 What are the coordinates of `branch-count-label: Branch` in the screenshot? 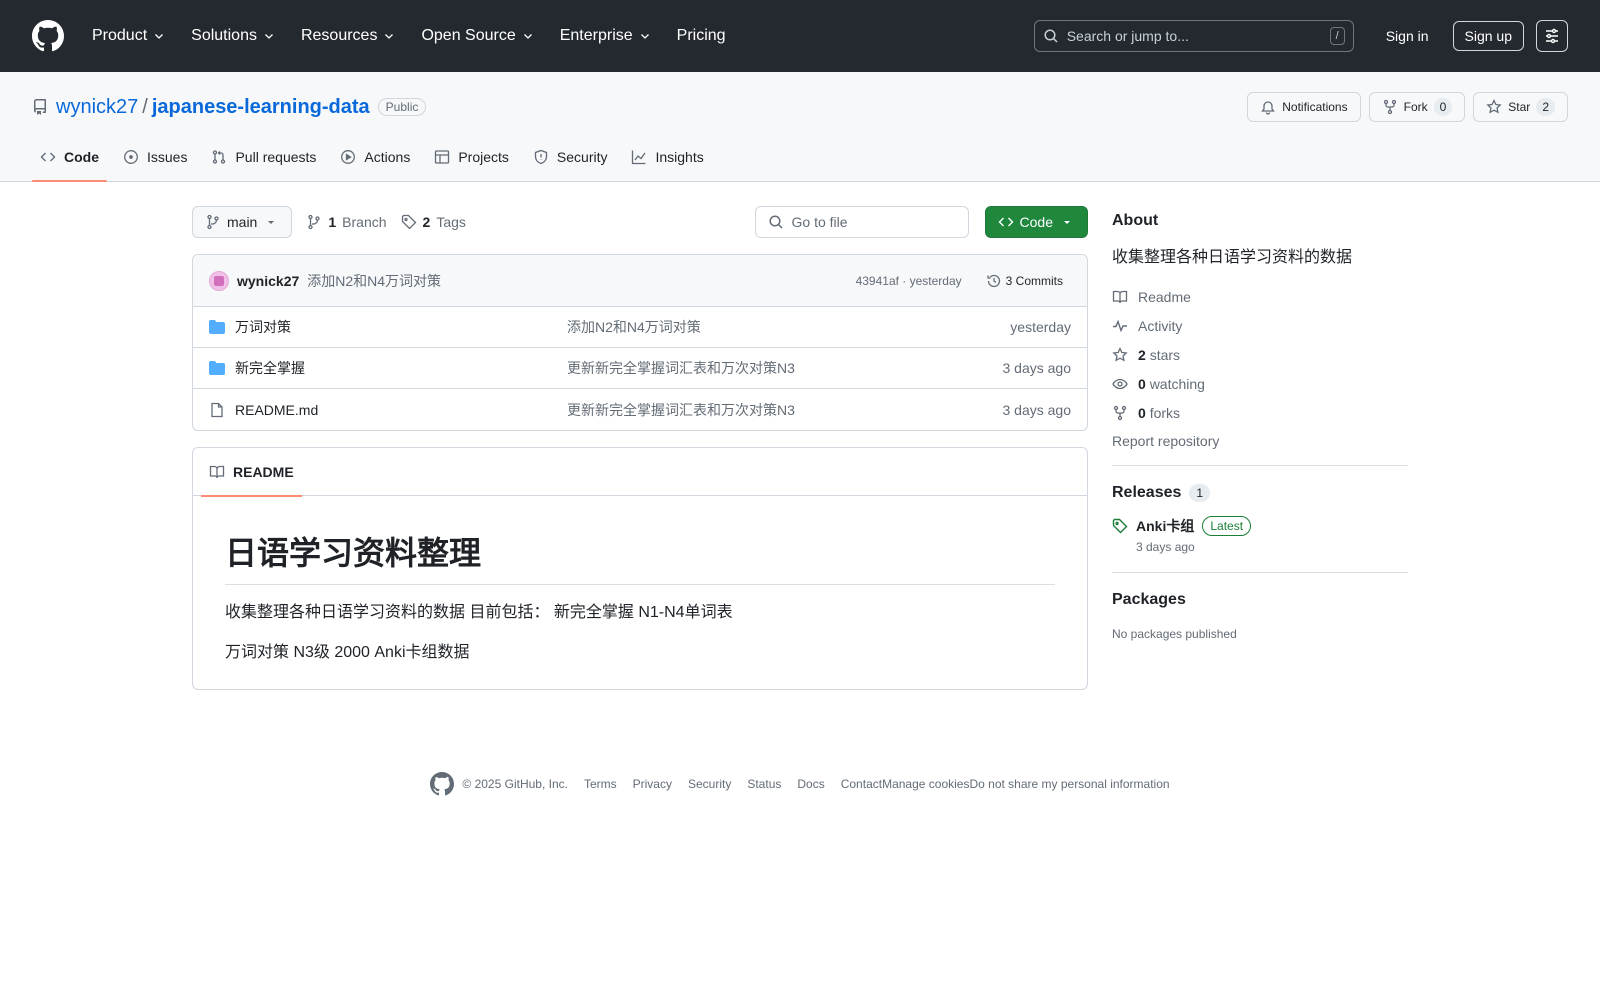 It's located at (364, 222).